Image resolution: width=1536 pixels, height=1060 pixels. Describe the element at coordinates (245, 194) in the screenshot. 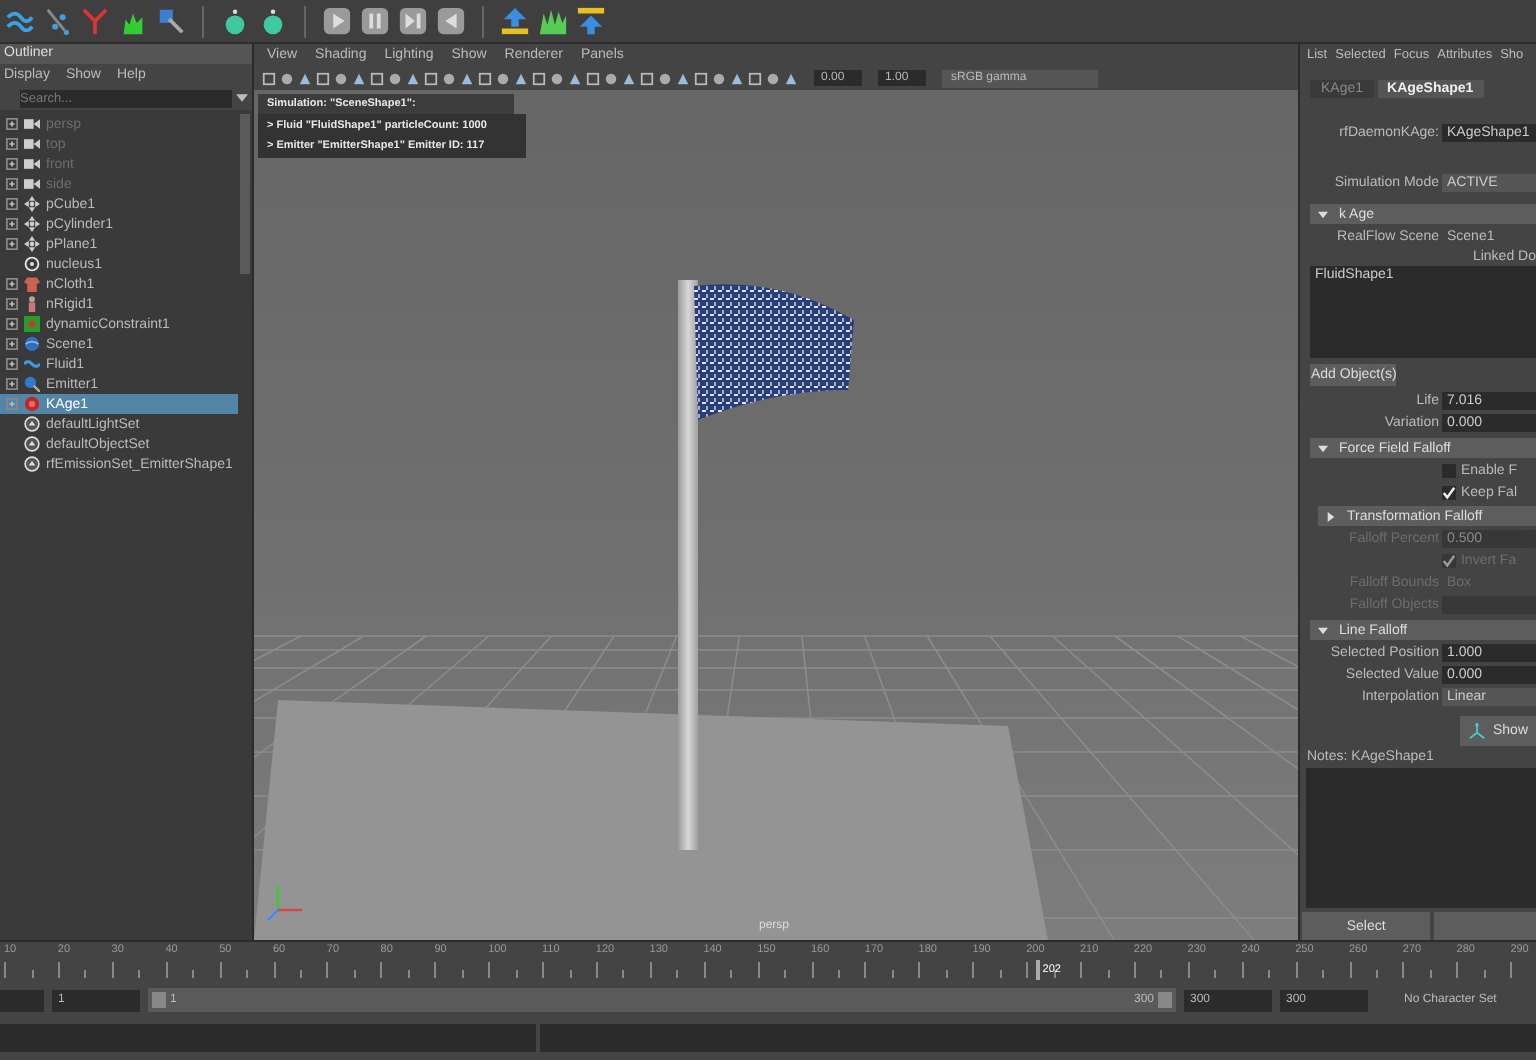

I see `scrollbar` at that location.